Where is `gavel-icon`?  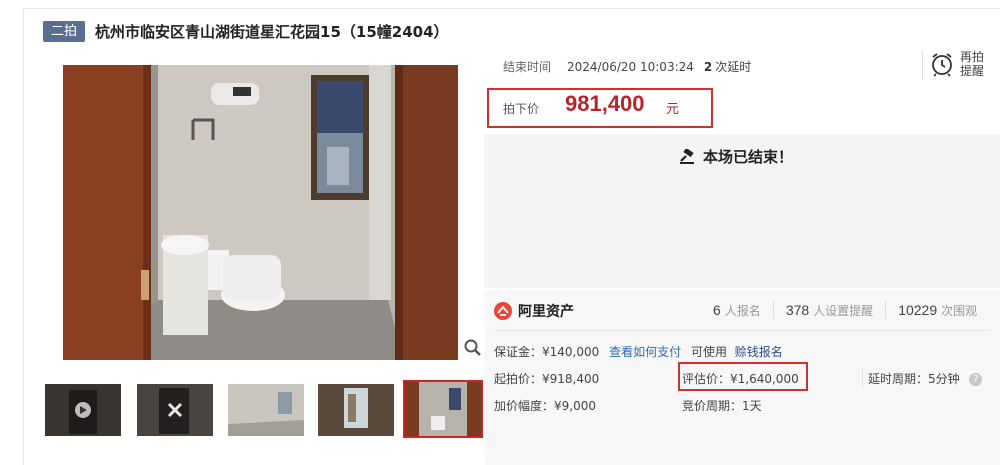 gavel-icon is located at coordinates (687, 156).